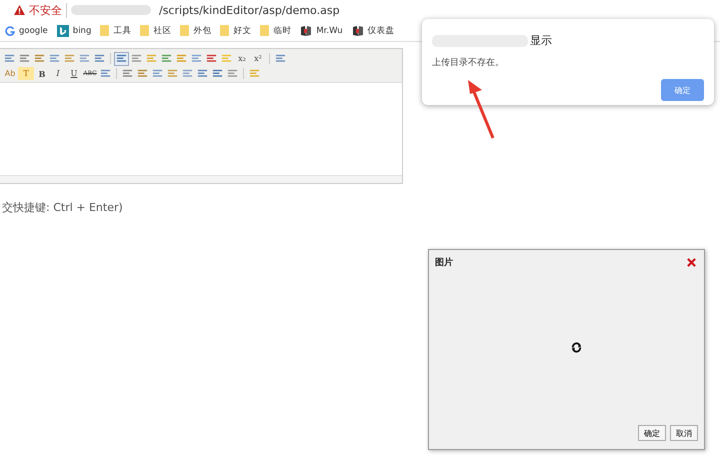 Image resolution: width=720 pixels, height=470 pixels. I want to click on bookmark-link: Mr.Wu, so click(329, 31).